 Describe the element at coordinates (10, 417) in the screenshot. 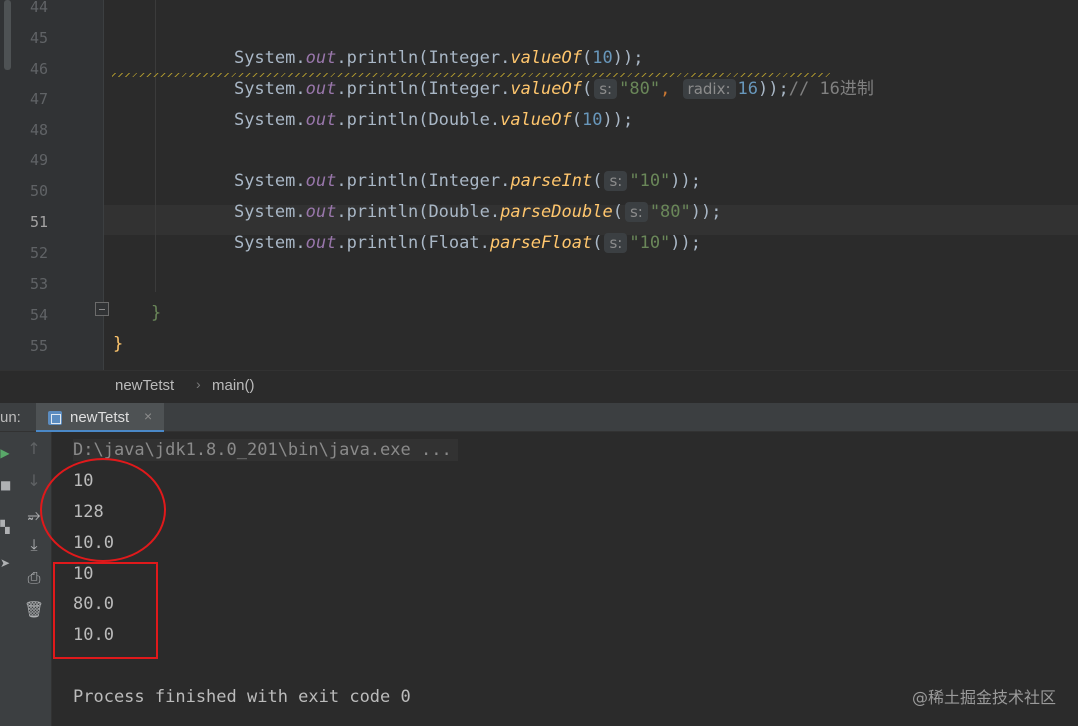

I see `run-label: un:` at that location.